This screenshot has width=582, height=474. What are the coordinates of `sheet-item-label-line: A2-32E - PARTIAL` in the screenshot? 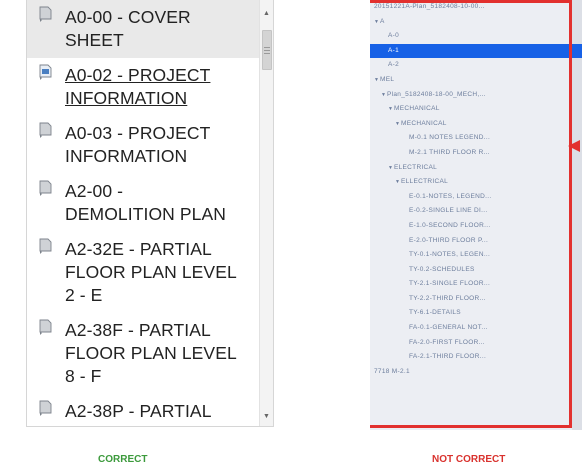 It's located at (138, 249).